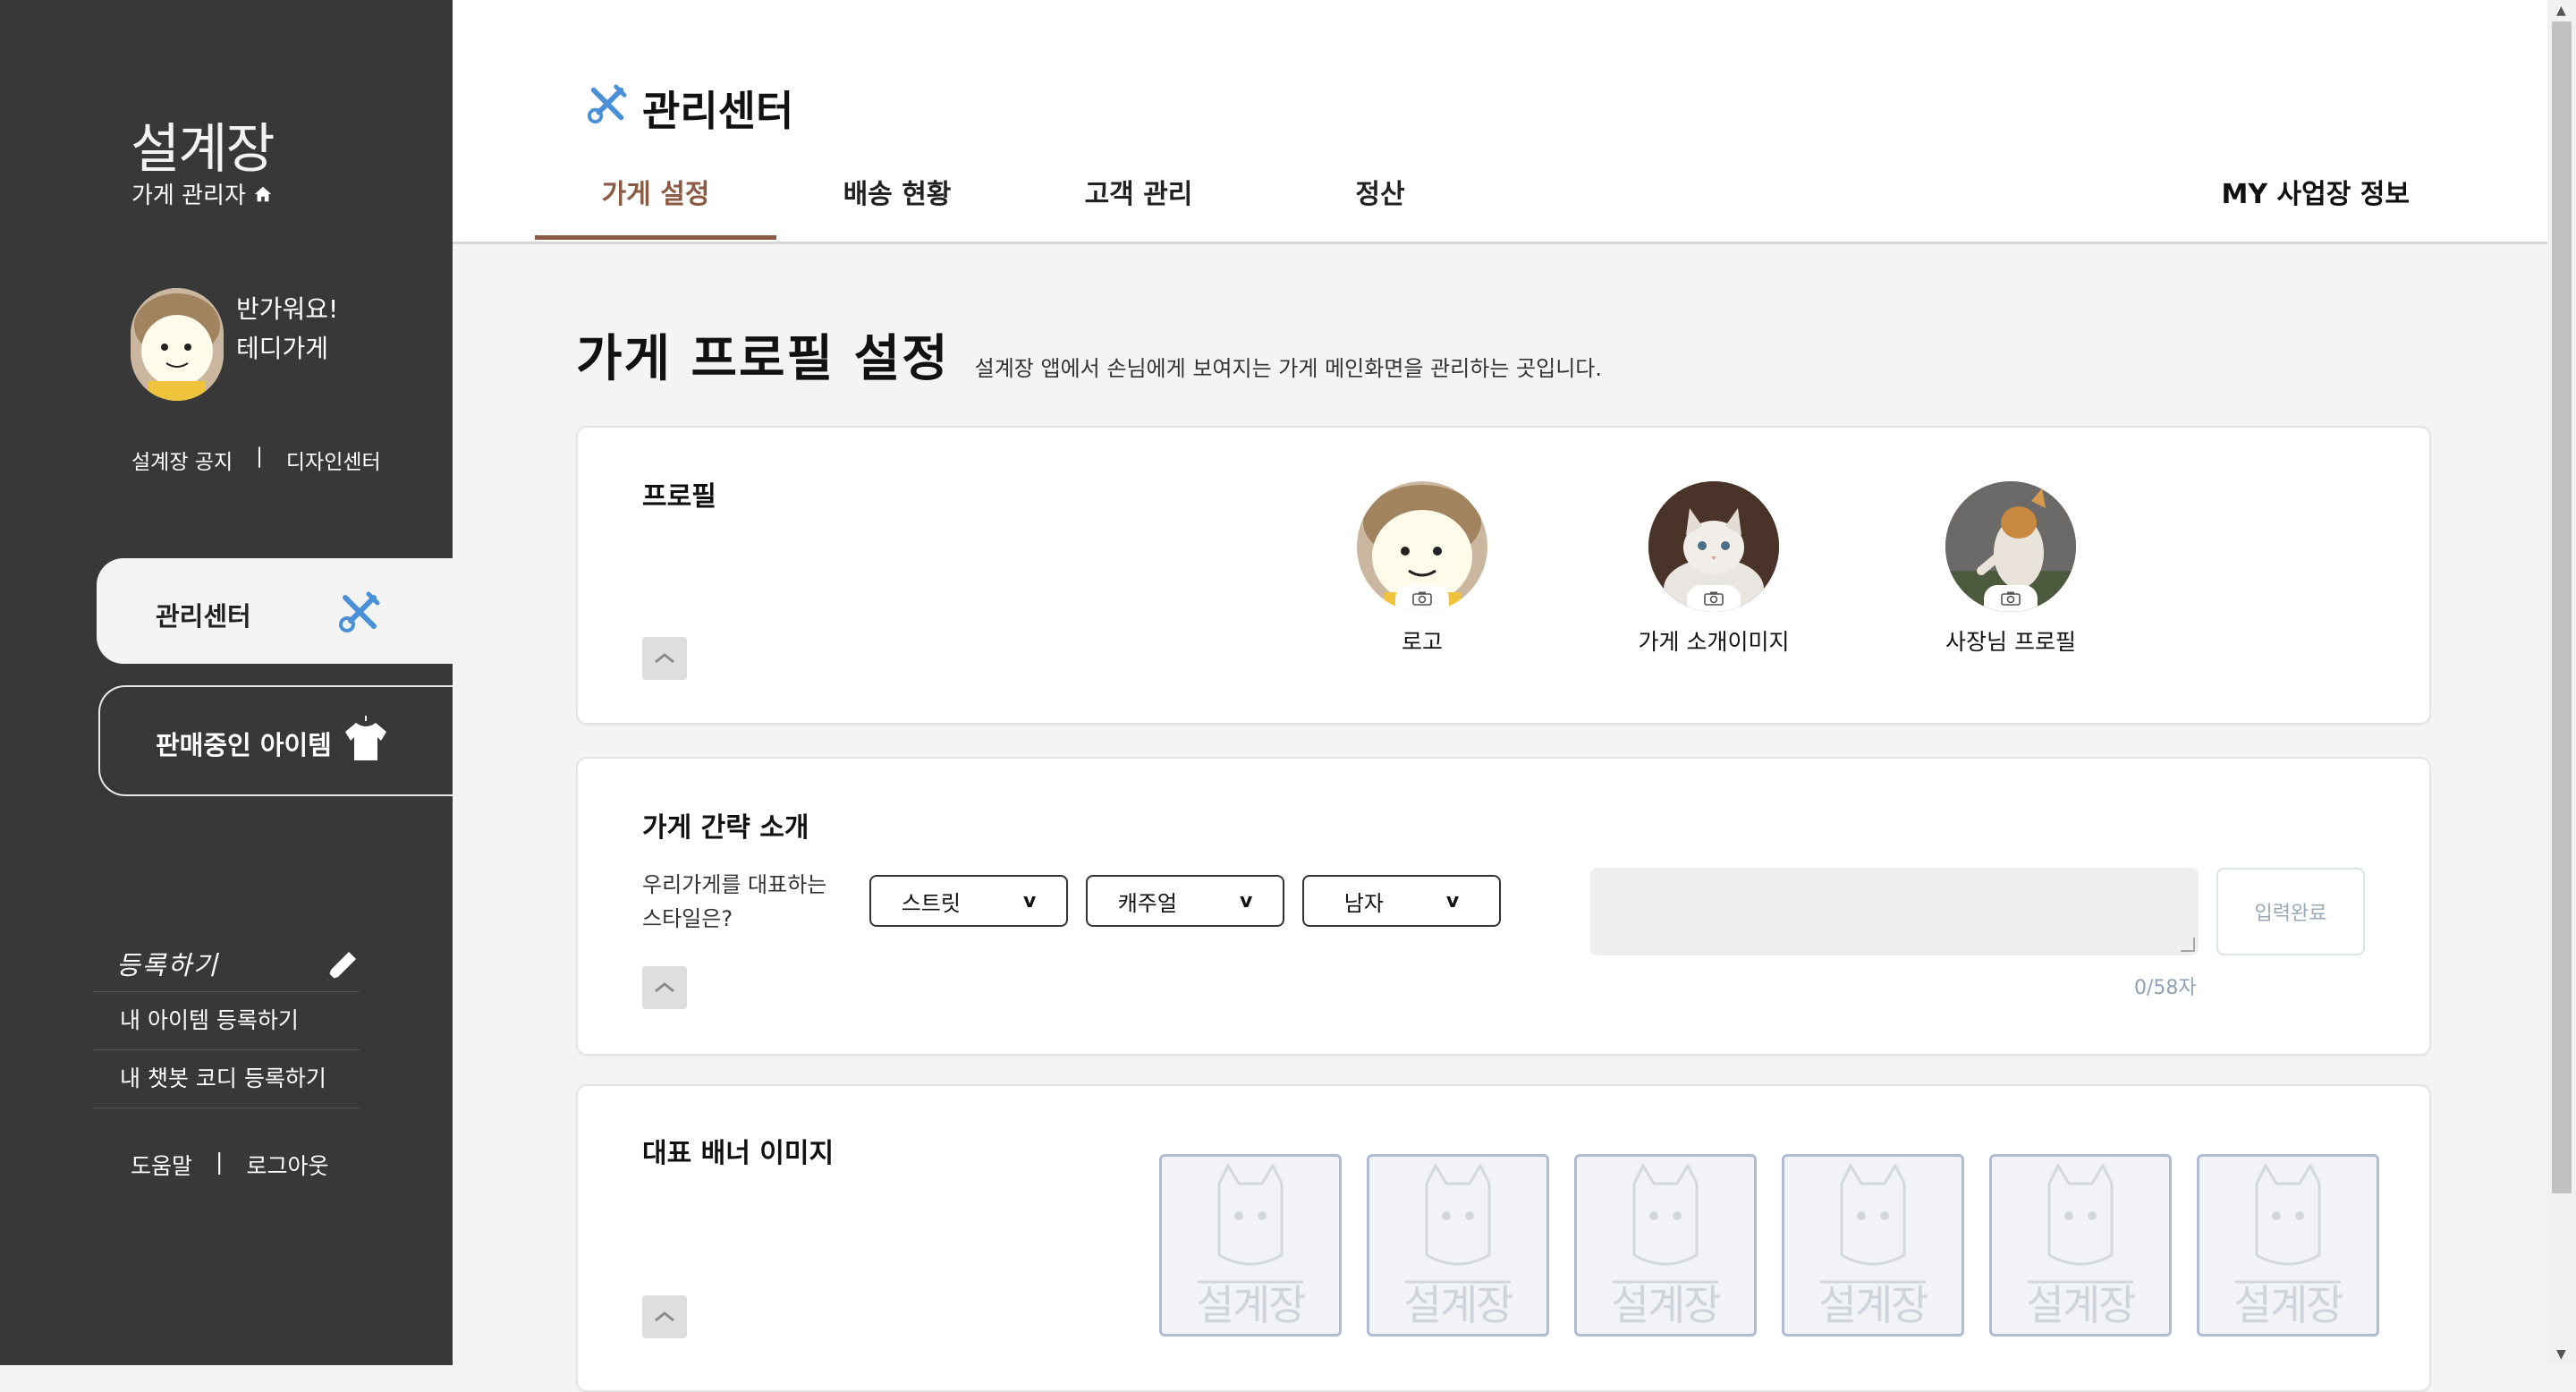  Describe the element at coordinates (2010, 642) in the screenshot. I see `profile-item-label: 사장님 프로필` at that location.